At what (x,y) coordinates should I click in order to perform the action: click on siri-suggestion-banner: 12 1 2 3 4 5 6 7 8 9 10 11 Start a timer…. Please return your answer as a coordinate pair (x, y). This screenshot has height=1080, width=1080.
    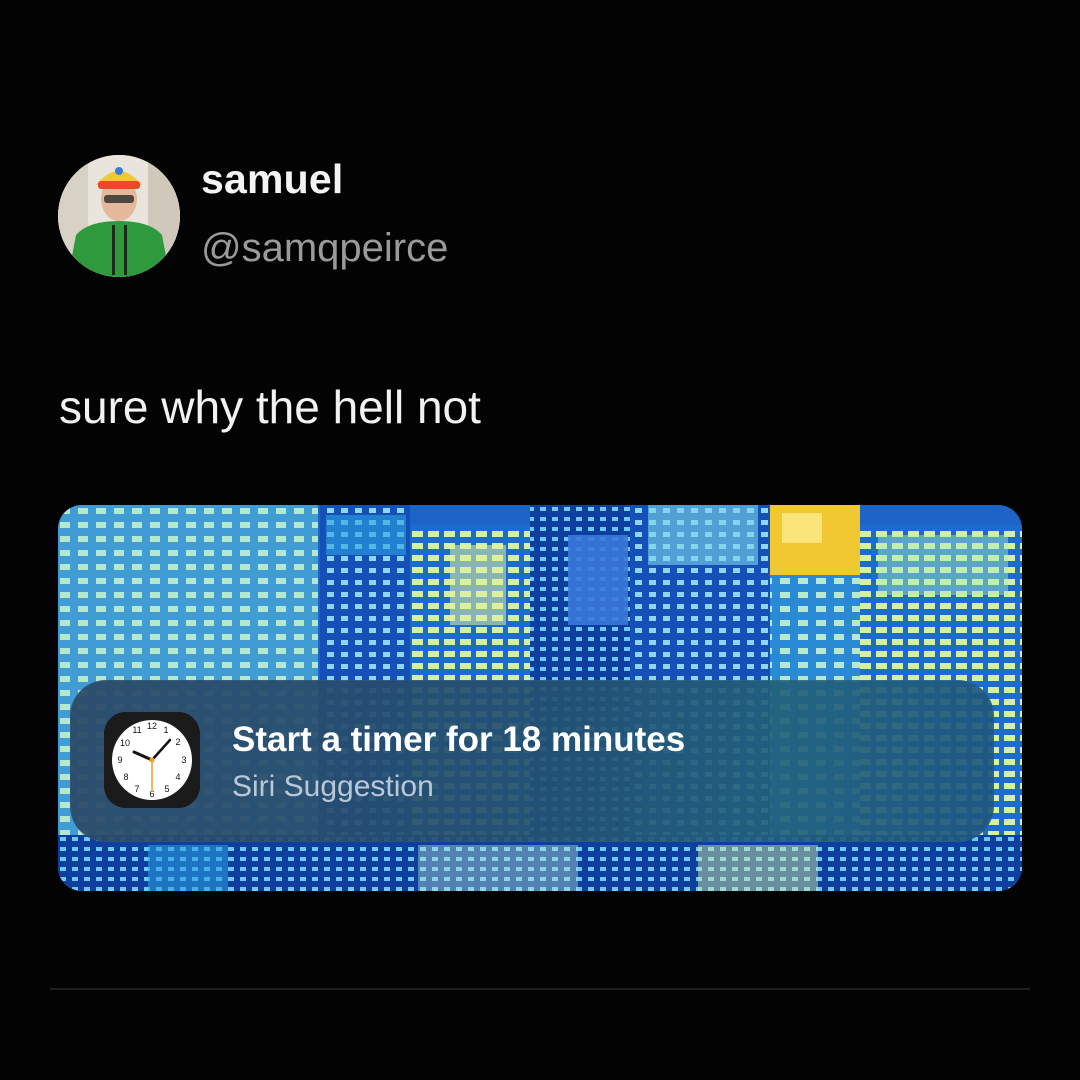
    Looking at the image, I should click on (532, 761).